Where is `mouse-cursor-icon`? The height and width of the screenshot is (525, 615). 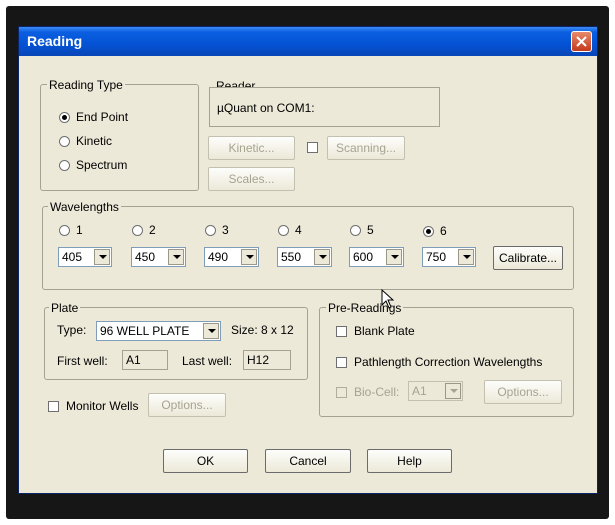
mouse-cursor-icon is located at coordinates (387, 299).